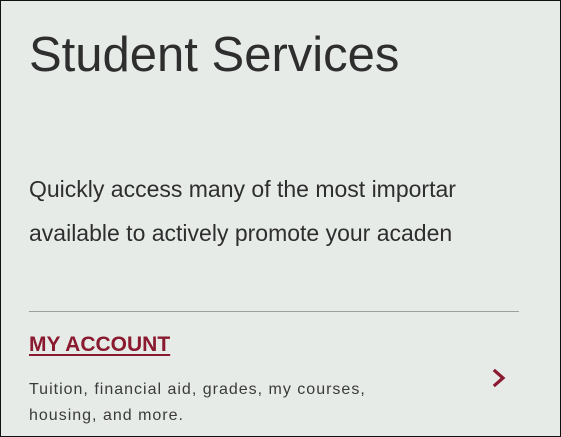  I want to click on my-account-link: MY ACCOUNT, so click(99, 345).